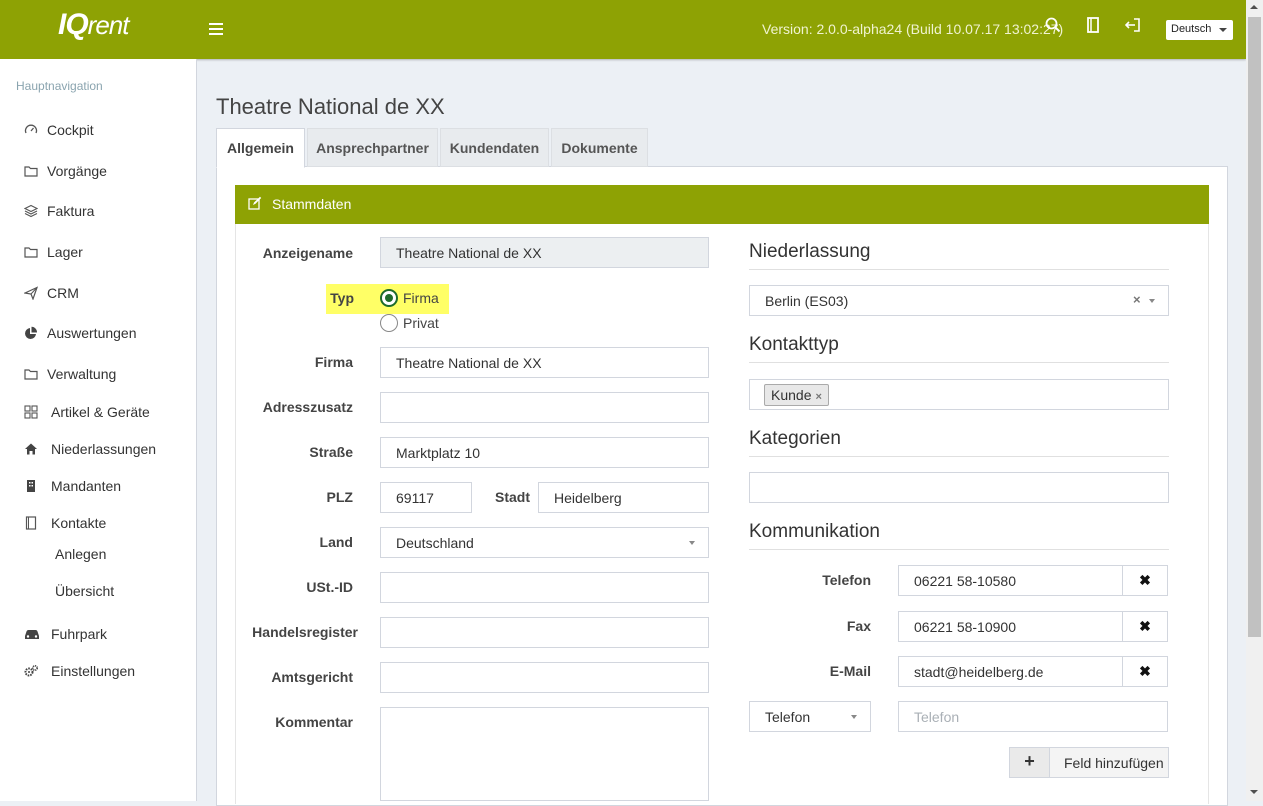 The height and width of the screenshot is (806, 1263). Describe the element at coordinates (98, 253) in the screenshot. I see `sidebar-item-lager: Lager` at that location.